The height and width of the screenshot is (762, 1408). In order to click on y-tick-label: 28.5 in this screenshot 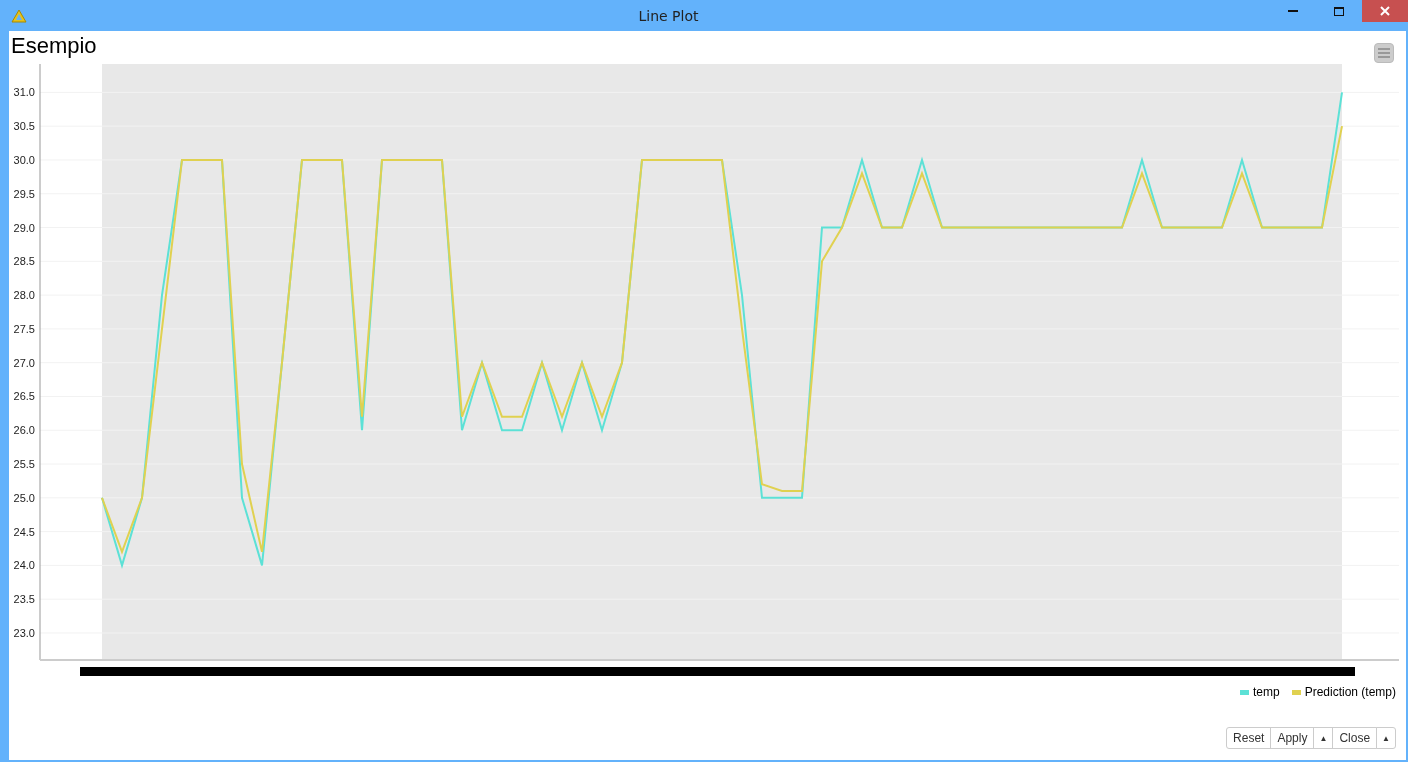, I will do `click(24, 261)`.